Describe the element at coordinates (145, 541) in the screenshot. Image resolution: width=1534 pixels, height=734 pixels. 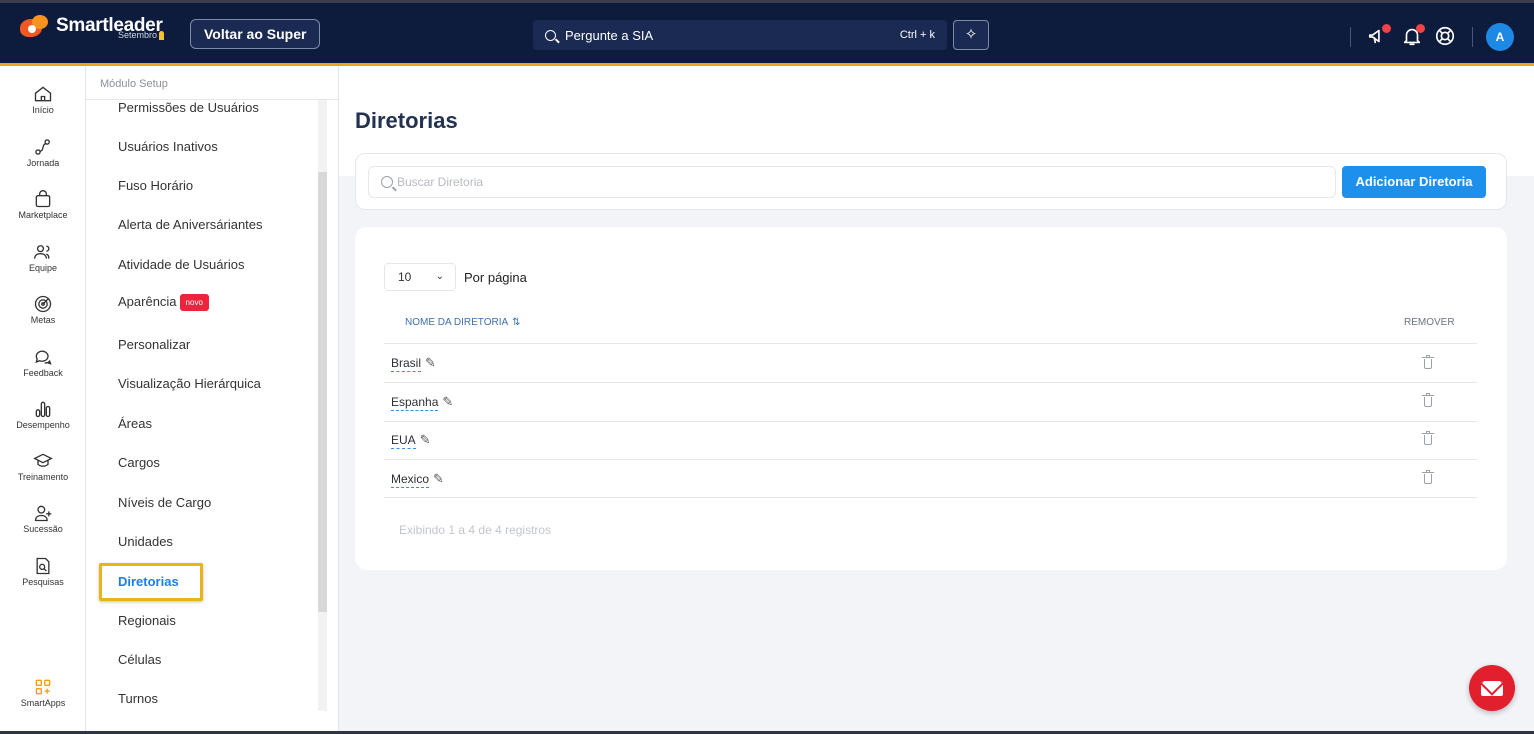
I see `submenu-item-unidades: Unidades` at that location.